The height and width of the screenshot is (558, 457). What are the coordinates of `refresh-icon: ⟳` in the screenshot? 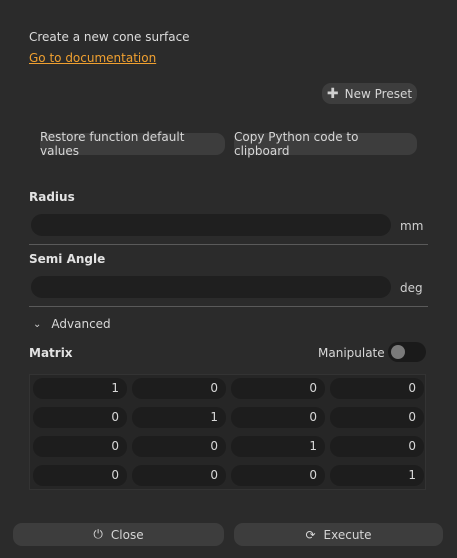 It's located at (310, 534).